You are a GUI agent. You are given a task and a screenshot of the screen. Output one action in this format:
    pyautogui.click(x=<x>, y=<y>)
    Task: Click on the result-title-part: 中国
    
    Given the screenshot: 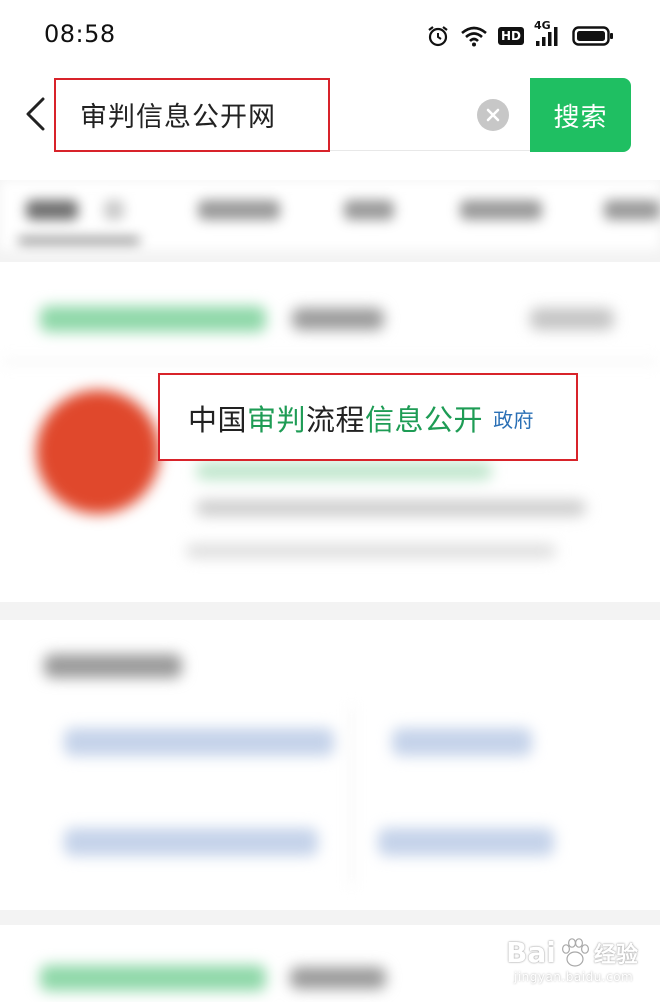 What is the action you would take?
    pyautogui.click(x=218, y=420)
    